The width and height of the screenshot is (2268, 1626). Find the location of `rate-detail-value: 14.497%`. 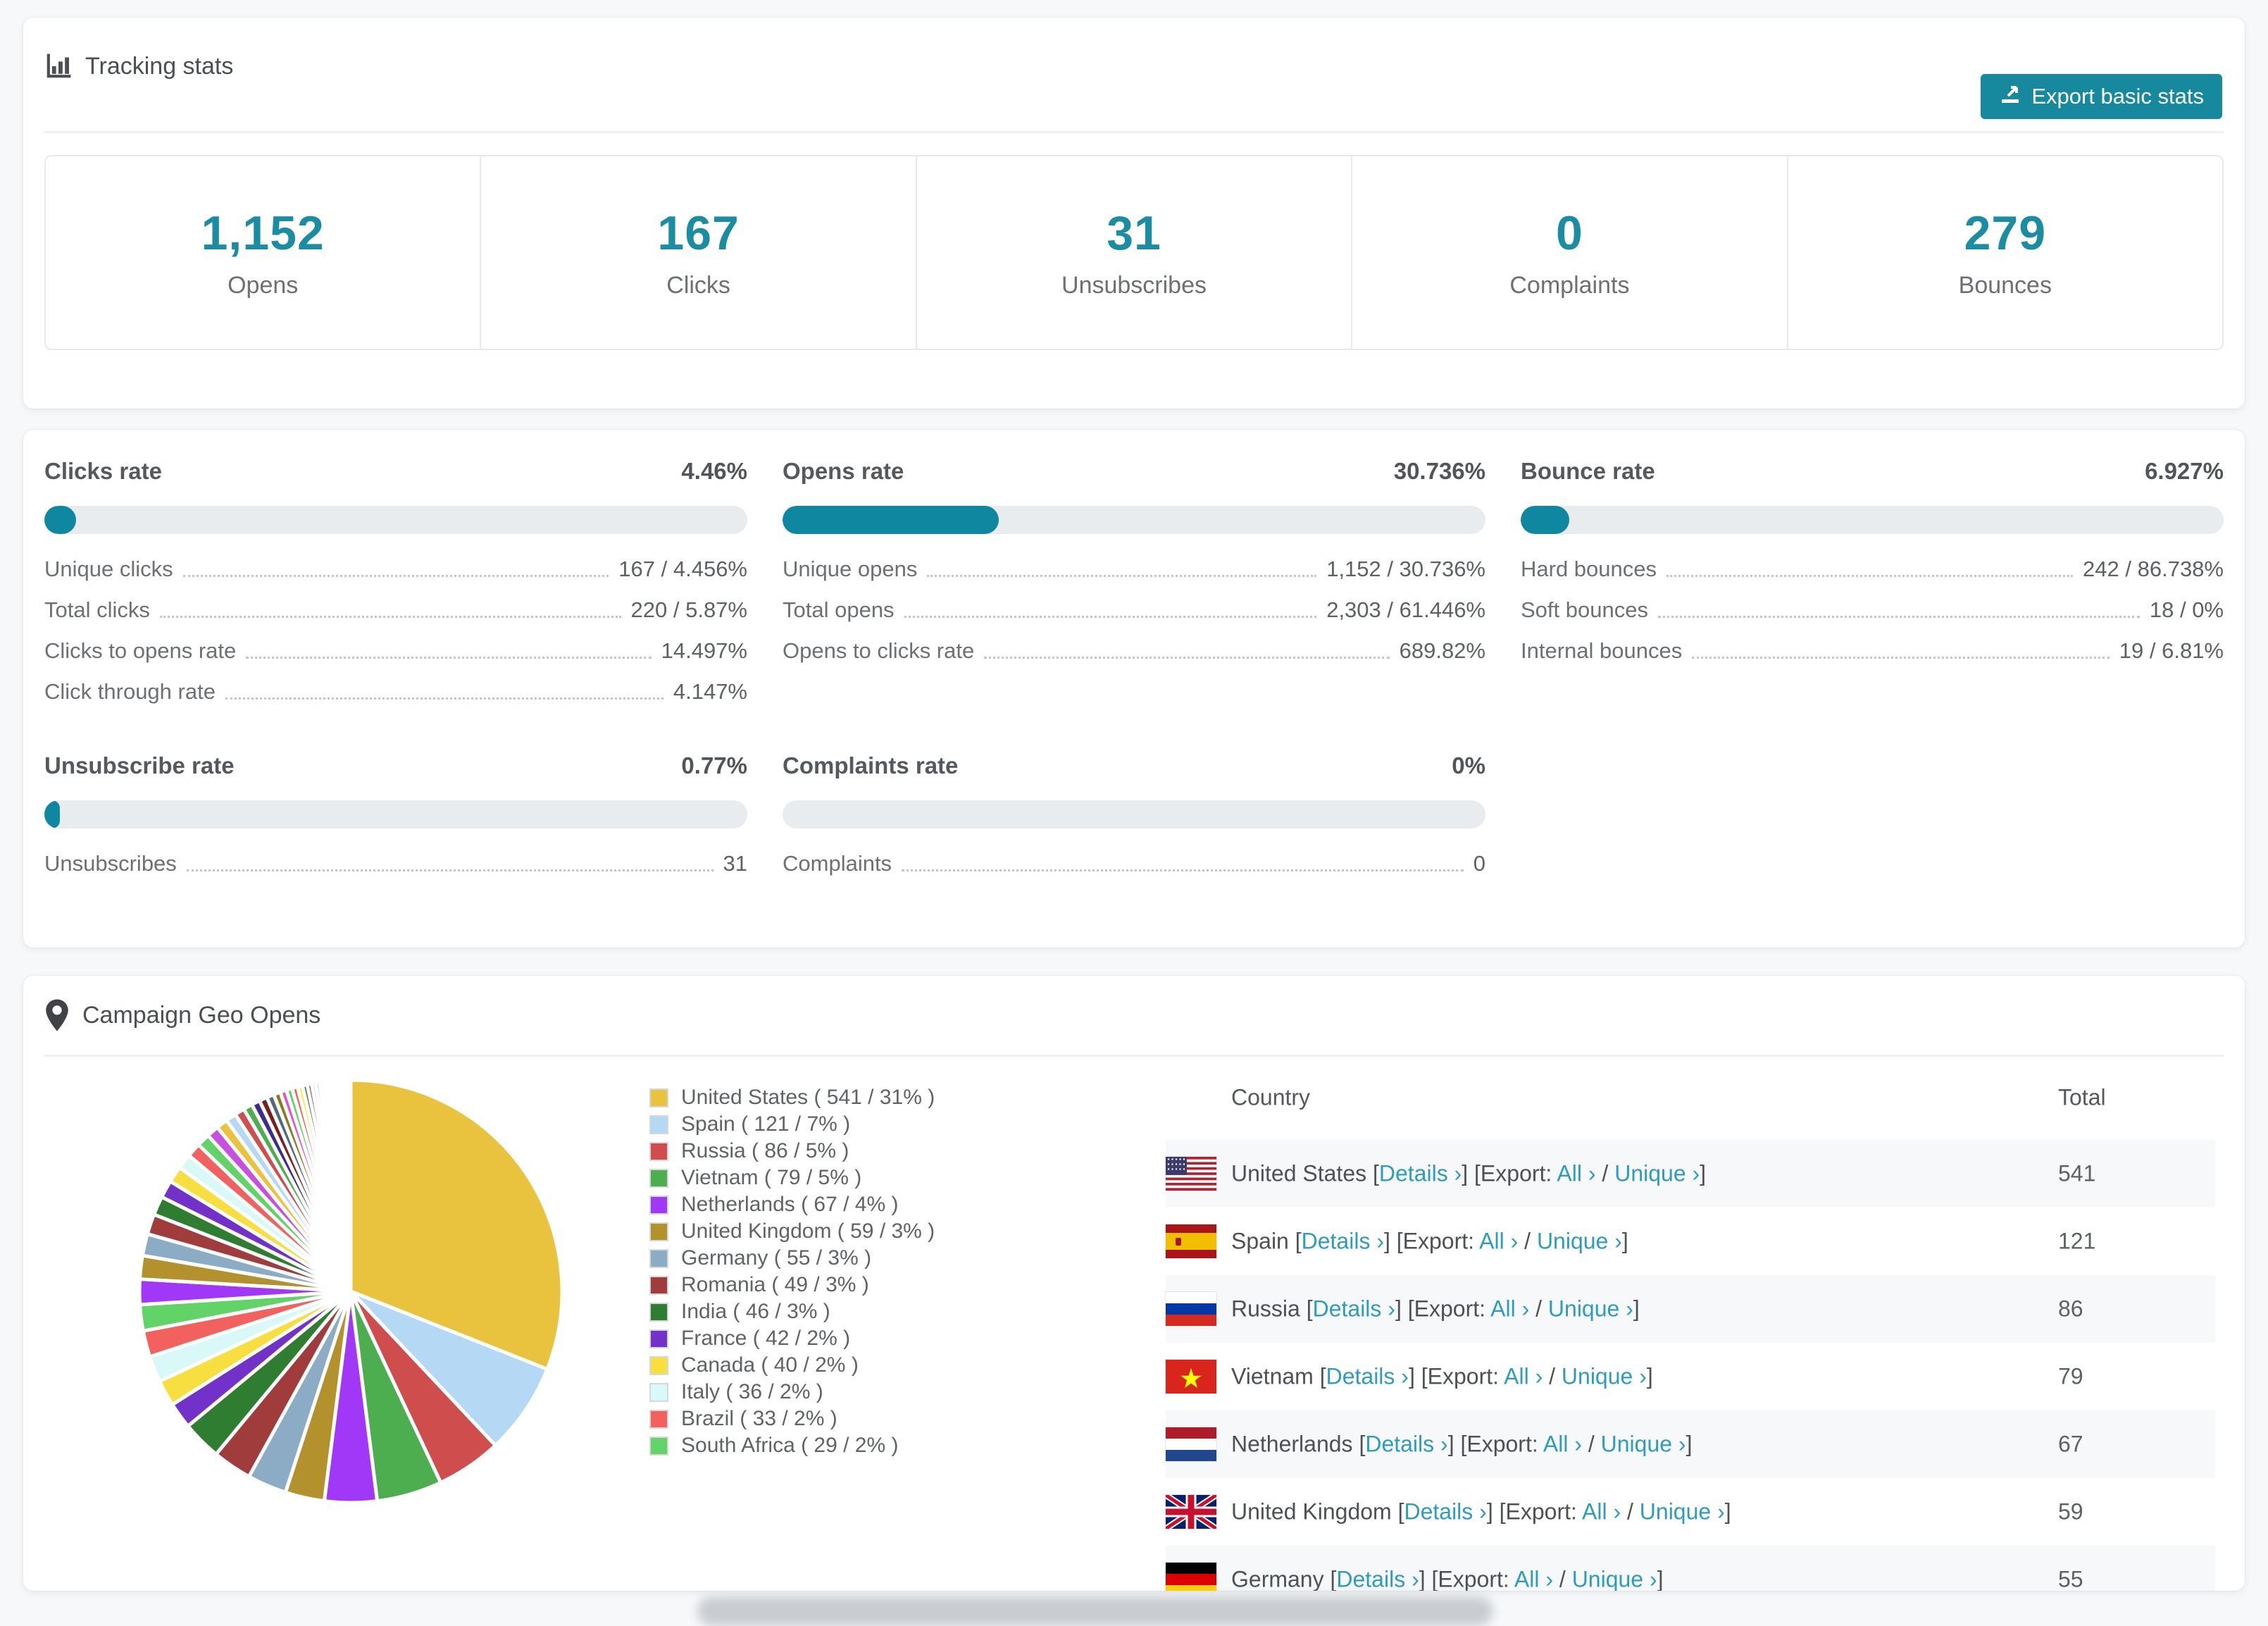

rate-detail-value: 14.497% is located at coordinates (704, 651).